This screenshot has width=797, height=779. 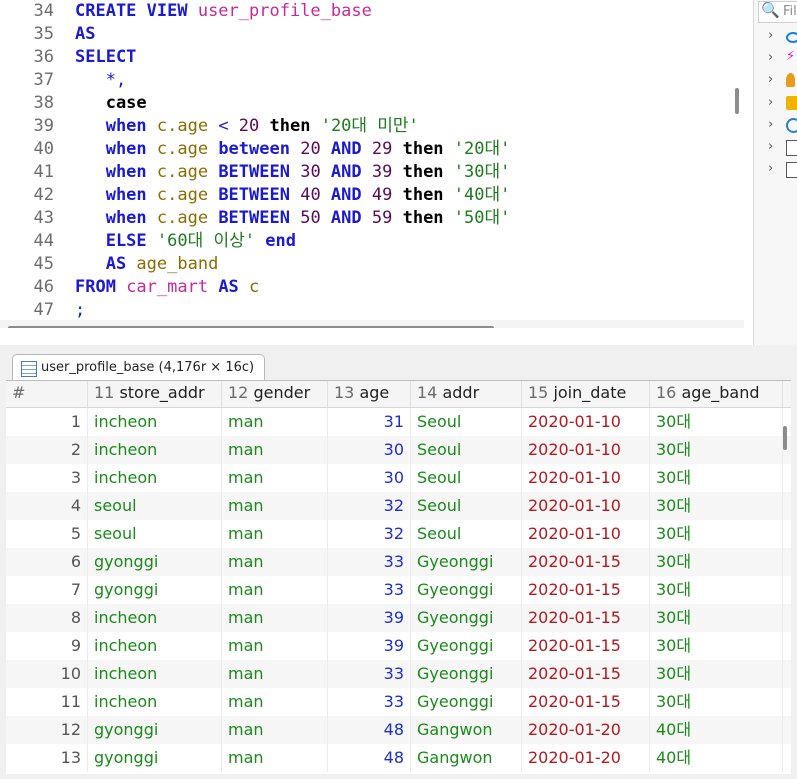 What do you see at coordinates (47, 590) in the screenshot?
I see `row-number: 7` at bounding box center [47, 590].